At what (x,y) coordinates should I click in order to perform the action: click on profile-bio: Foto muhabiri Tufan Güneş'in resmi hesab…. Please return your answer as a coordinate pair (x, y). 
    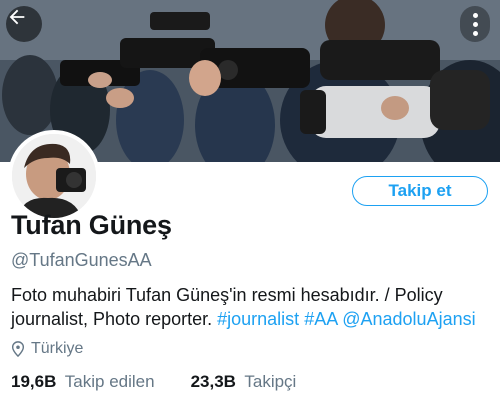
    Looking at the image, I should click on (251, 307).